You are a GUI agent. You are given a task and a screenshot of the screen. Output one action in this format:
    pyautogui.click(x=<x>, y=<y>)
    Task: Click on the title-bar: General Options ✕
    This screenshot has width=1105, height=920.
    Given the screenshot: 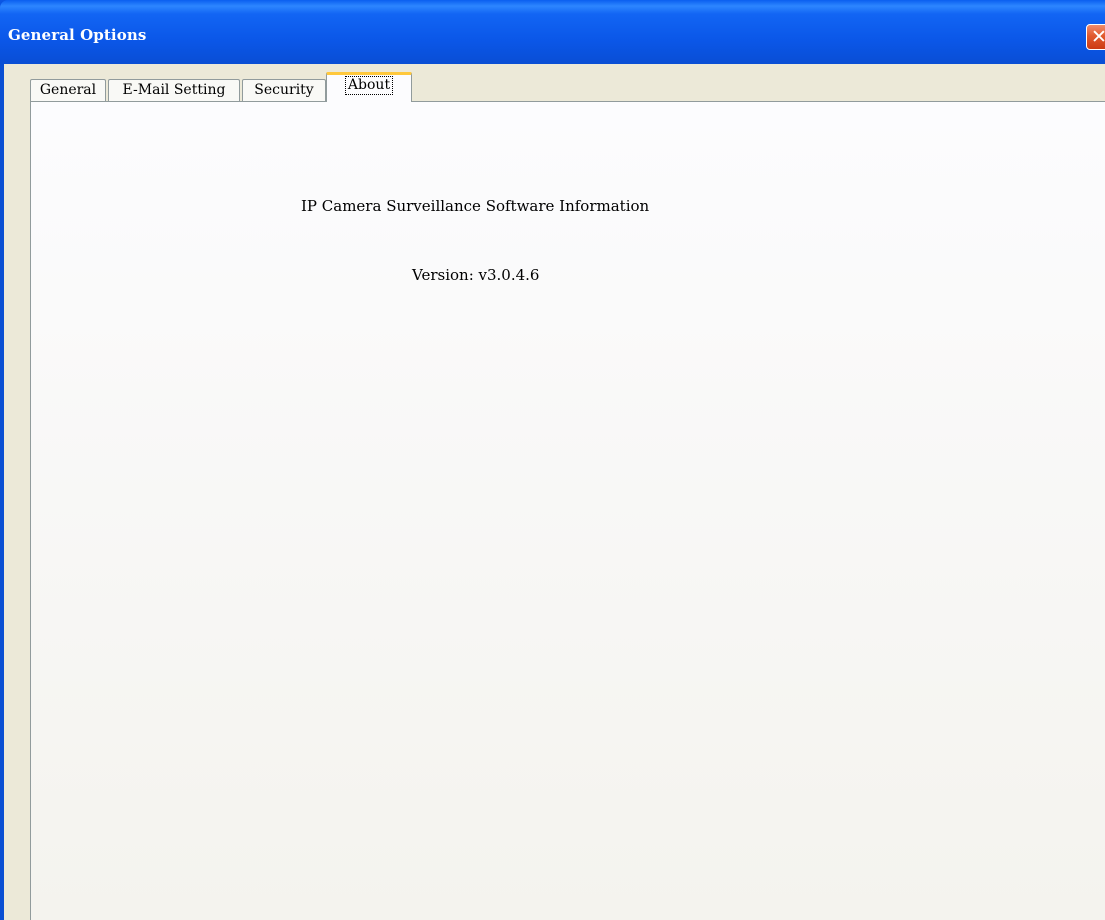 What is the action you would take?
    pyautogui.click(x=552, y=32)
    